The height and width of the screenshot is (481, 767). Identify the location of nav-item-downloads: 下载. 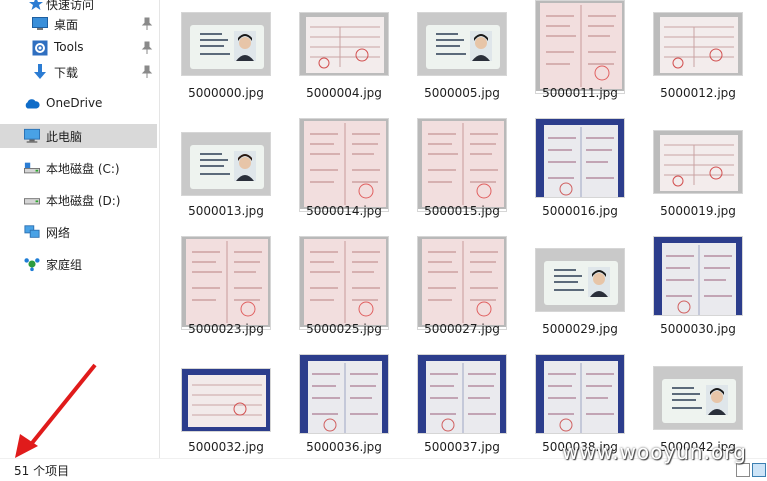
(78, 72).